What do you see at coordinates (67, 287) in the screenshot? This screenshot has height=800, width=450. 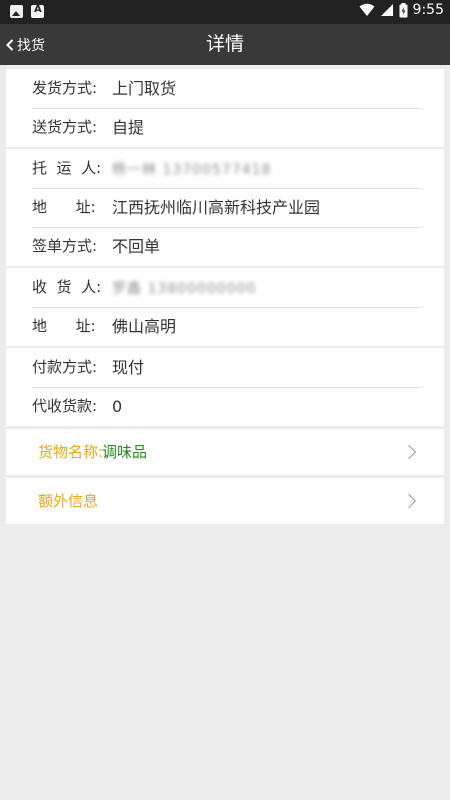 I see `receiver-label: 收 货 人:` at bounding box center [67, 287].